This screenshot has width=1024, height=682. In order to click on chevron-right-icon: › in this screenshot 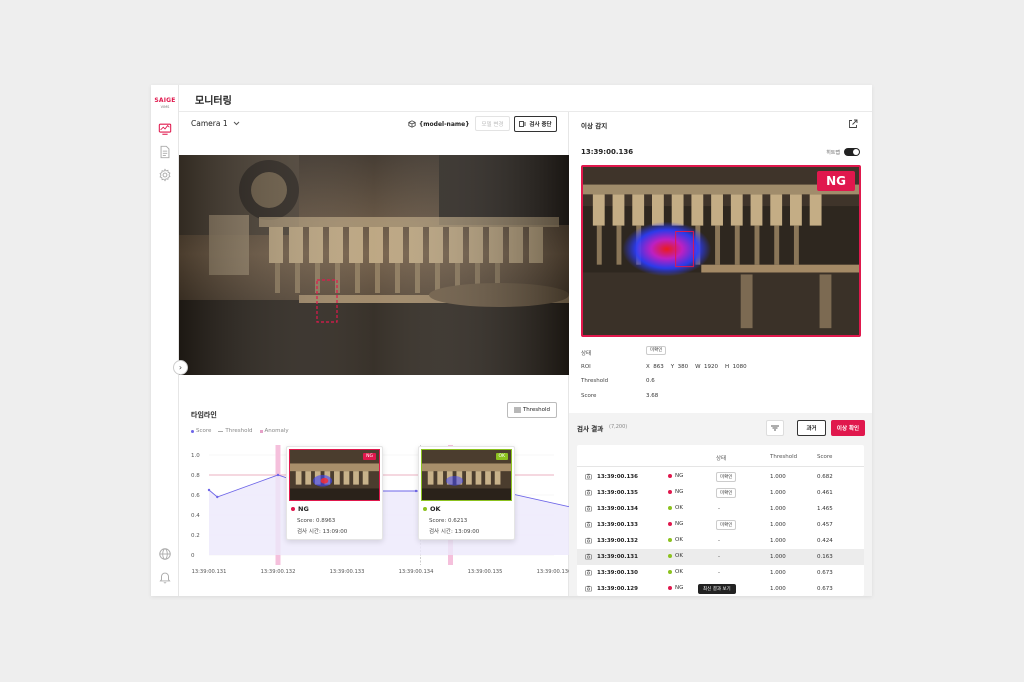, I will do `click(180, 367)`.